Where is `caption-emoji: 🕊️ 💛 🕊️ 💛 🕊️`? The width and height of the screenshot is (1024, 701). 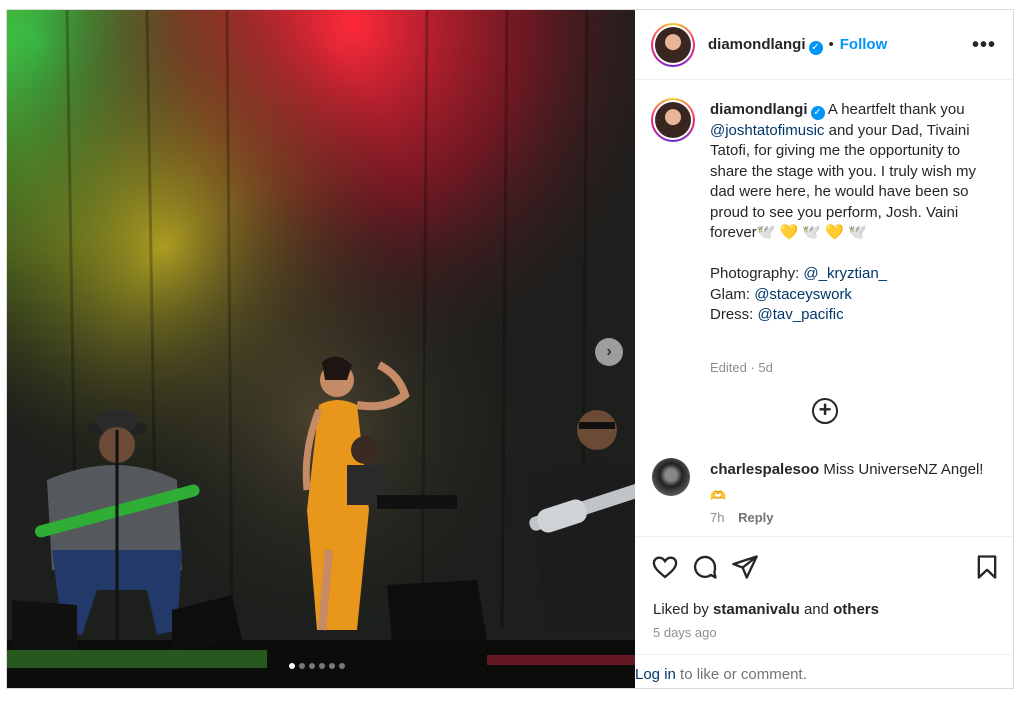 caption-emoji: 🕊️ 💛 🕊️ 💛 🕊️ is located at coordinates (811, 232).